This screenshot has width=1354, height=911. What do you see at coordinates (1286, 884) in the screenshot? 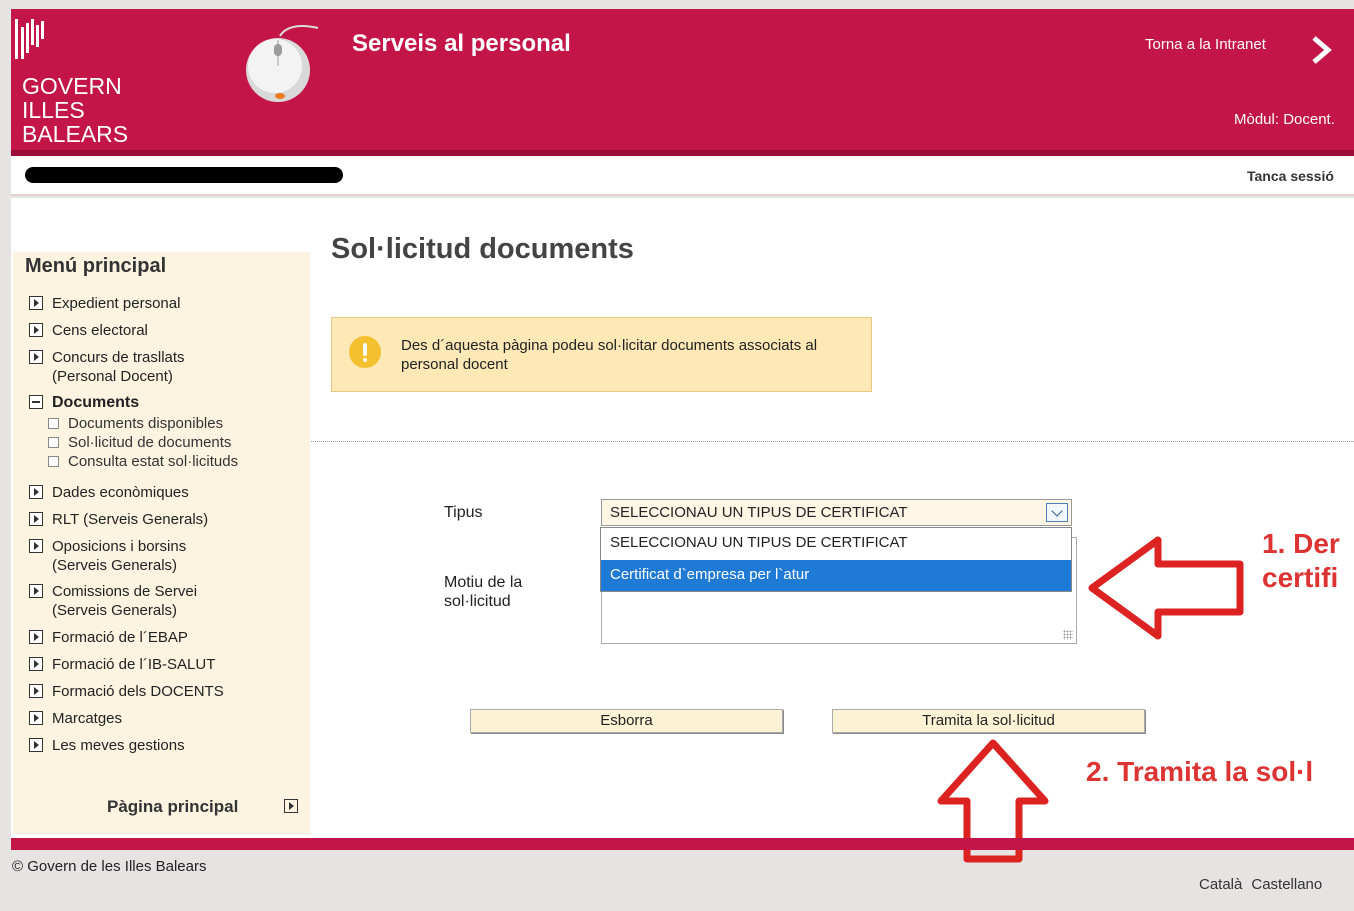
I see `language-castellano-link: Castellano` at bounding box center [1286, 884].